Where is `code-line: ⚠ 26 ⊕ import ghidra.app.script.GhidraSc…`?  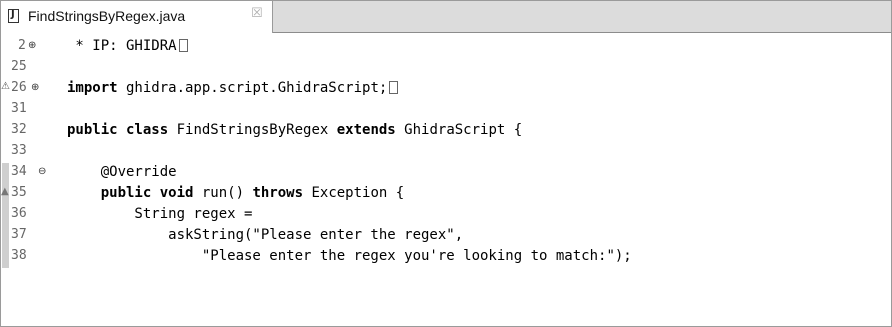 code-line: ⚠ 26 ⊕ import ghidra.app.script.GhidraSc… is located at coordinates (446, 89).